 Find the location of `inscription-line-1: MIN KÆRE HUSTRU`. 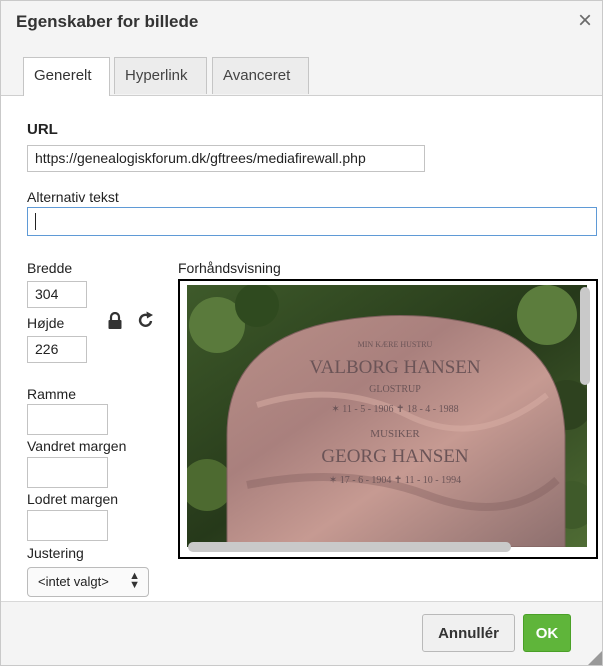

inscription-line-1: MIN KÆRE HUSTRU is located at coordinates (395, 344).